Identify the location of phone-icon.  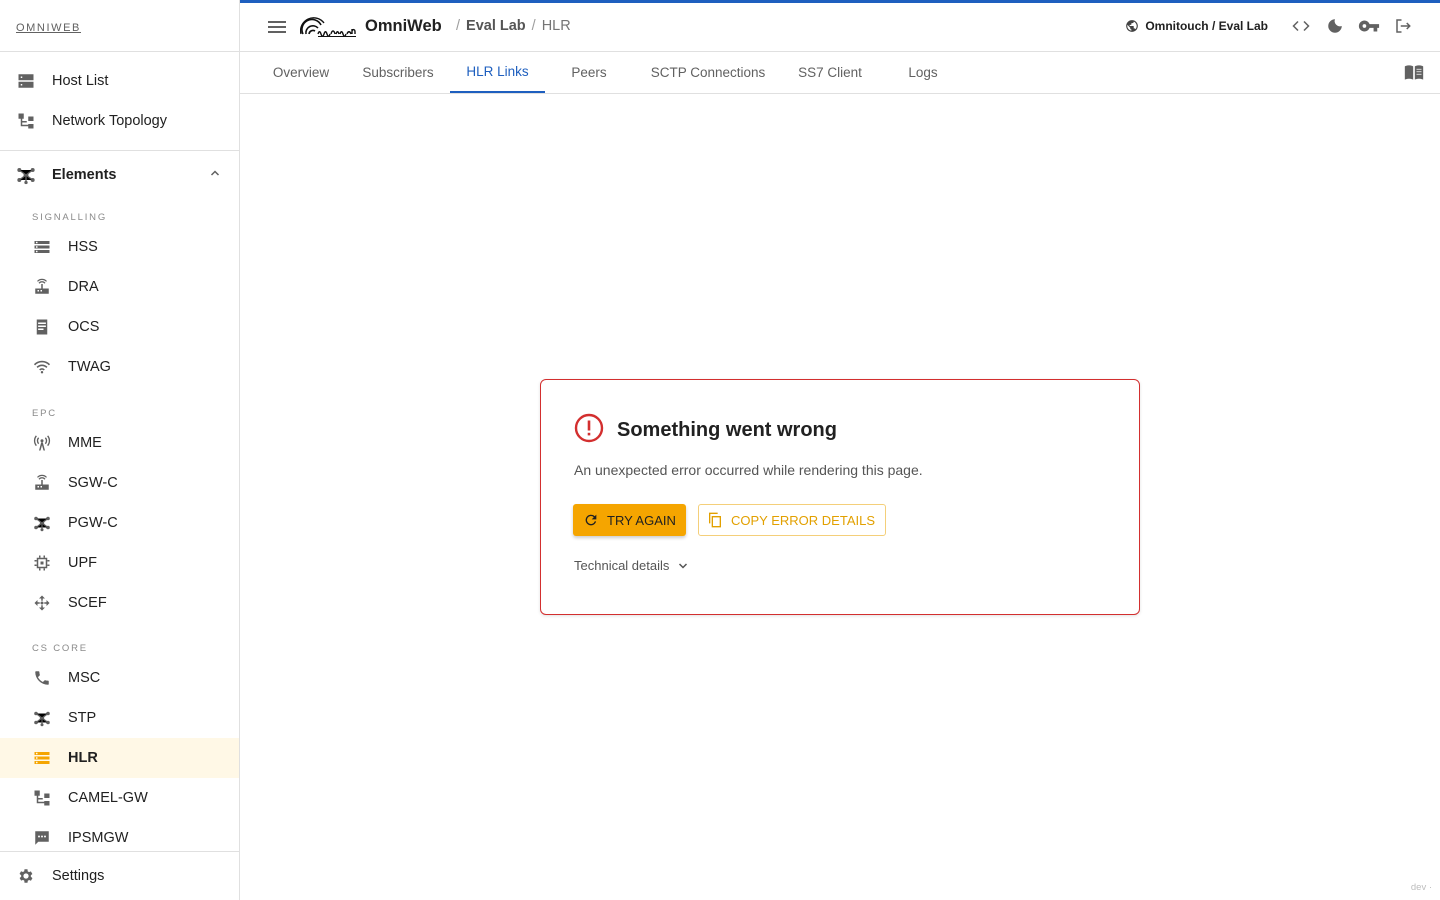
(42, 678).